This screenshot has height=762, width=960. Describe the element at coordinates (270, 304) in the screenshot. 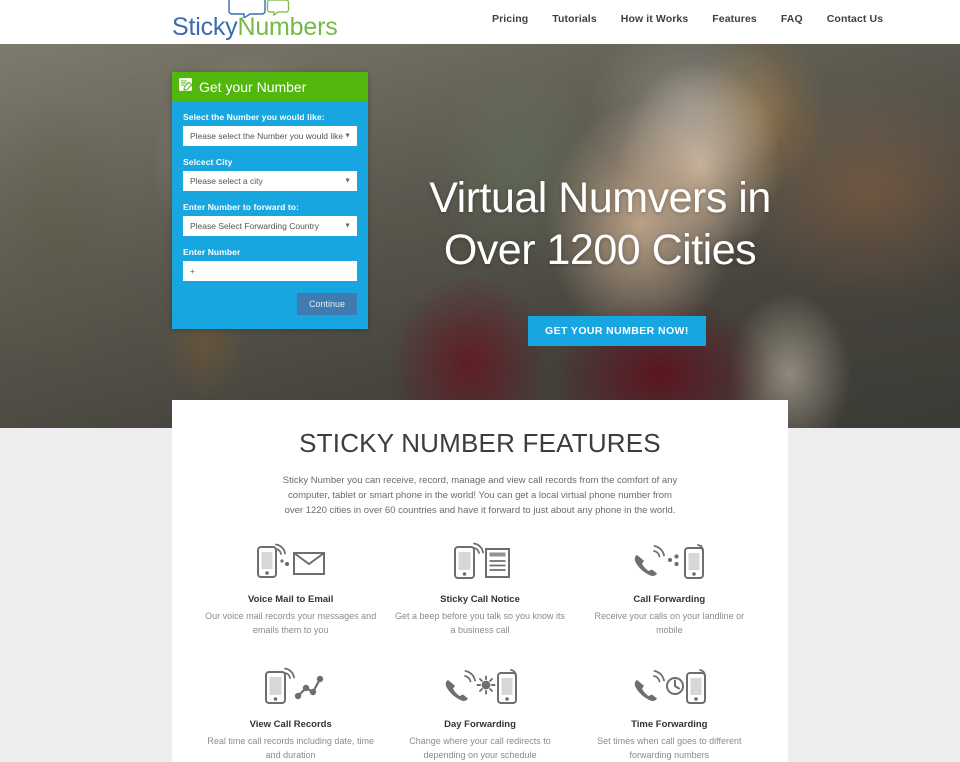

I see `form-actions: Continue` at that location.